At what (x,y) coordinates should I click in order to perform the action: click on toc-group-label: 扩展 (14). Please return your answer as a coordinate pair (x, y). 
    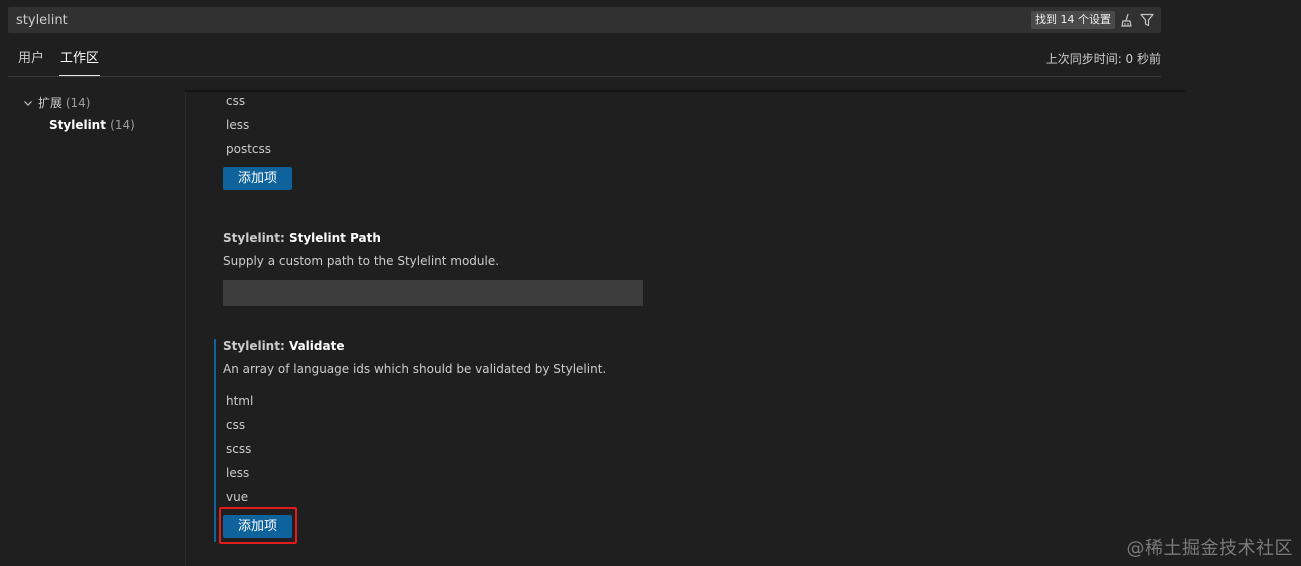
    Looking at the image, I should click on (64, 103).